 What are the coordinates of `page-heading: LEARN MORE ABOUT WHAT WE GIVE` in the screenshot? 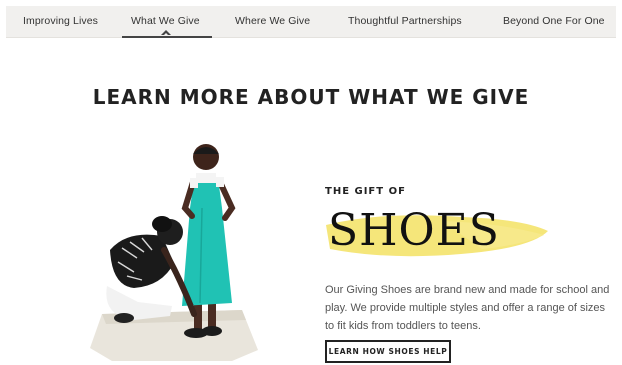 It's located at (311, 97).